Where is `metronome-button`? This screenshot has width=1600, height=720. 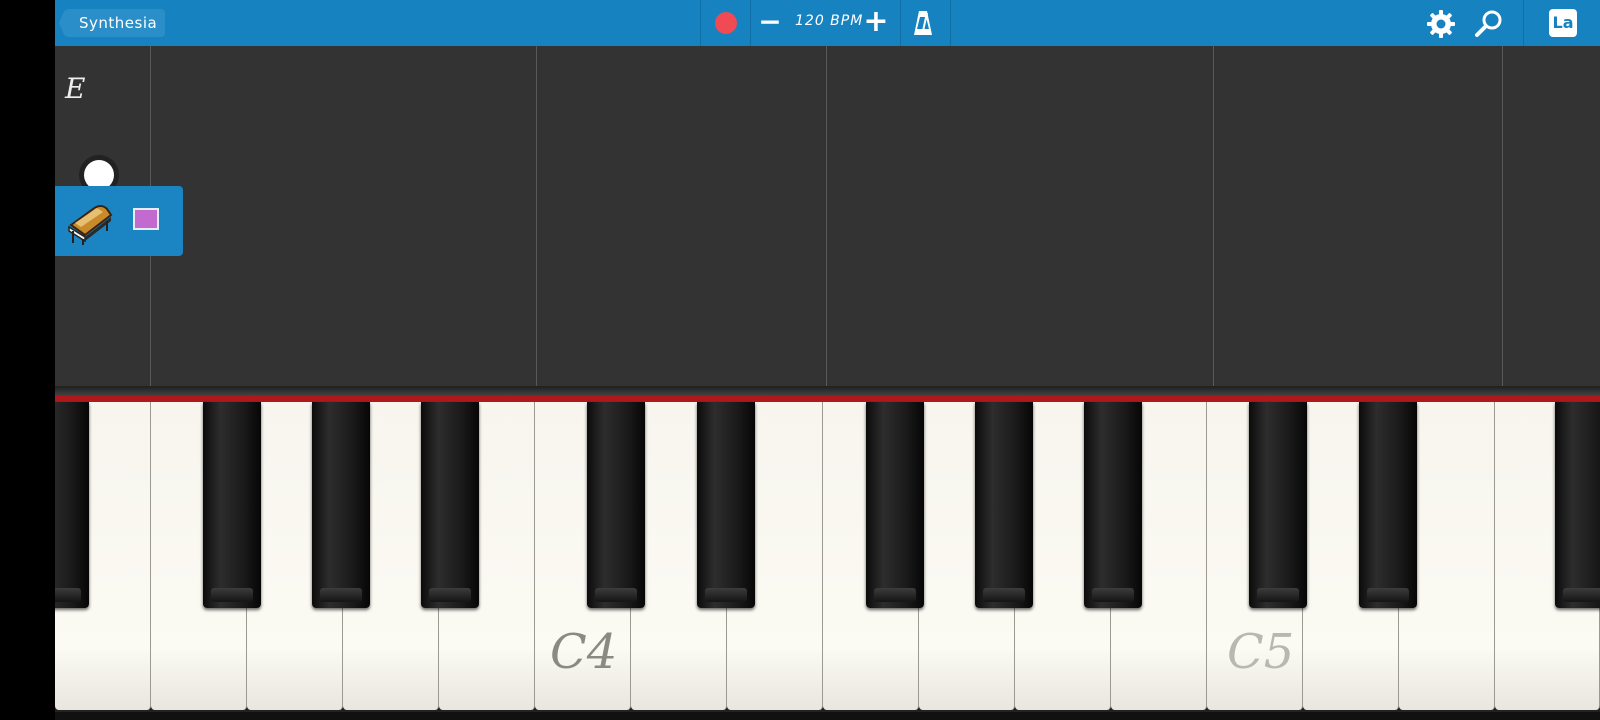 metronome-button is located at coordinates (923, 23).